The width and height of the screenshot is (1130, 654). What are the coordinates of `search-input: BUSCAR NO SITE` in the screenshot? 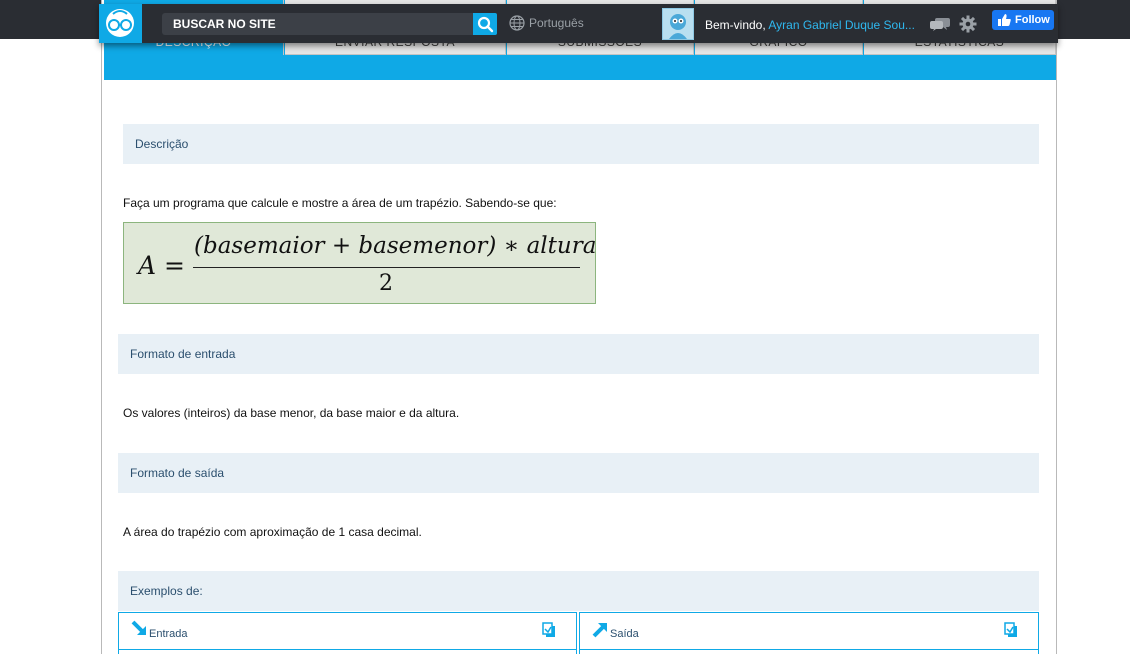 It's located at (317, 24).